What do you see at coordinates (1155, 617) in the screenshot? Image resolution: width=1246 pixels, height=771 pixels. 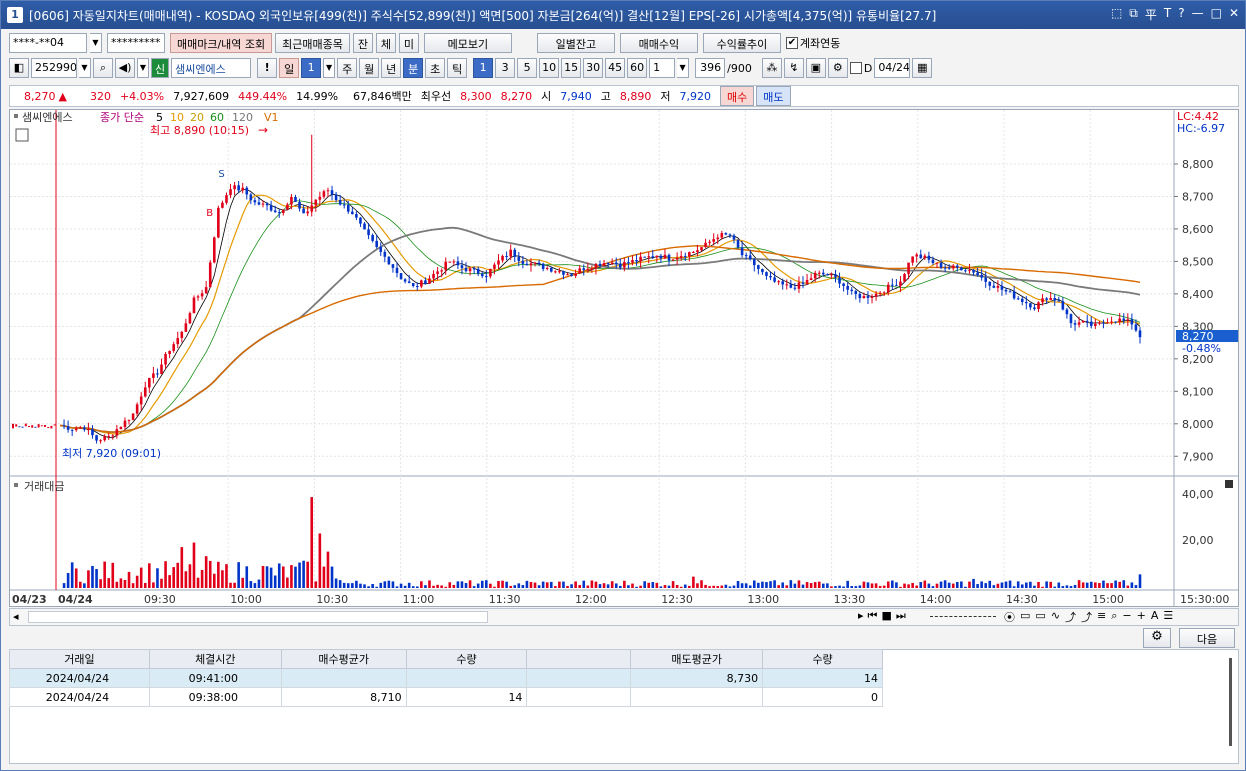 I see `text-tool-icon: A` at bounding box center [1155, 617].